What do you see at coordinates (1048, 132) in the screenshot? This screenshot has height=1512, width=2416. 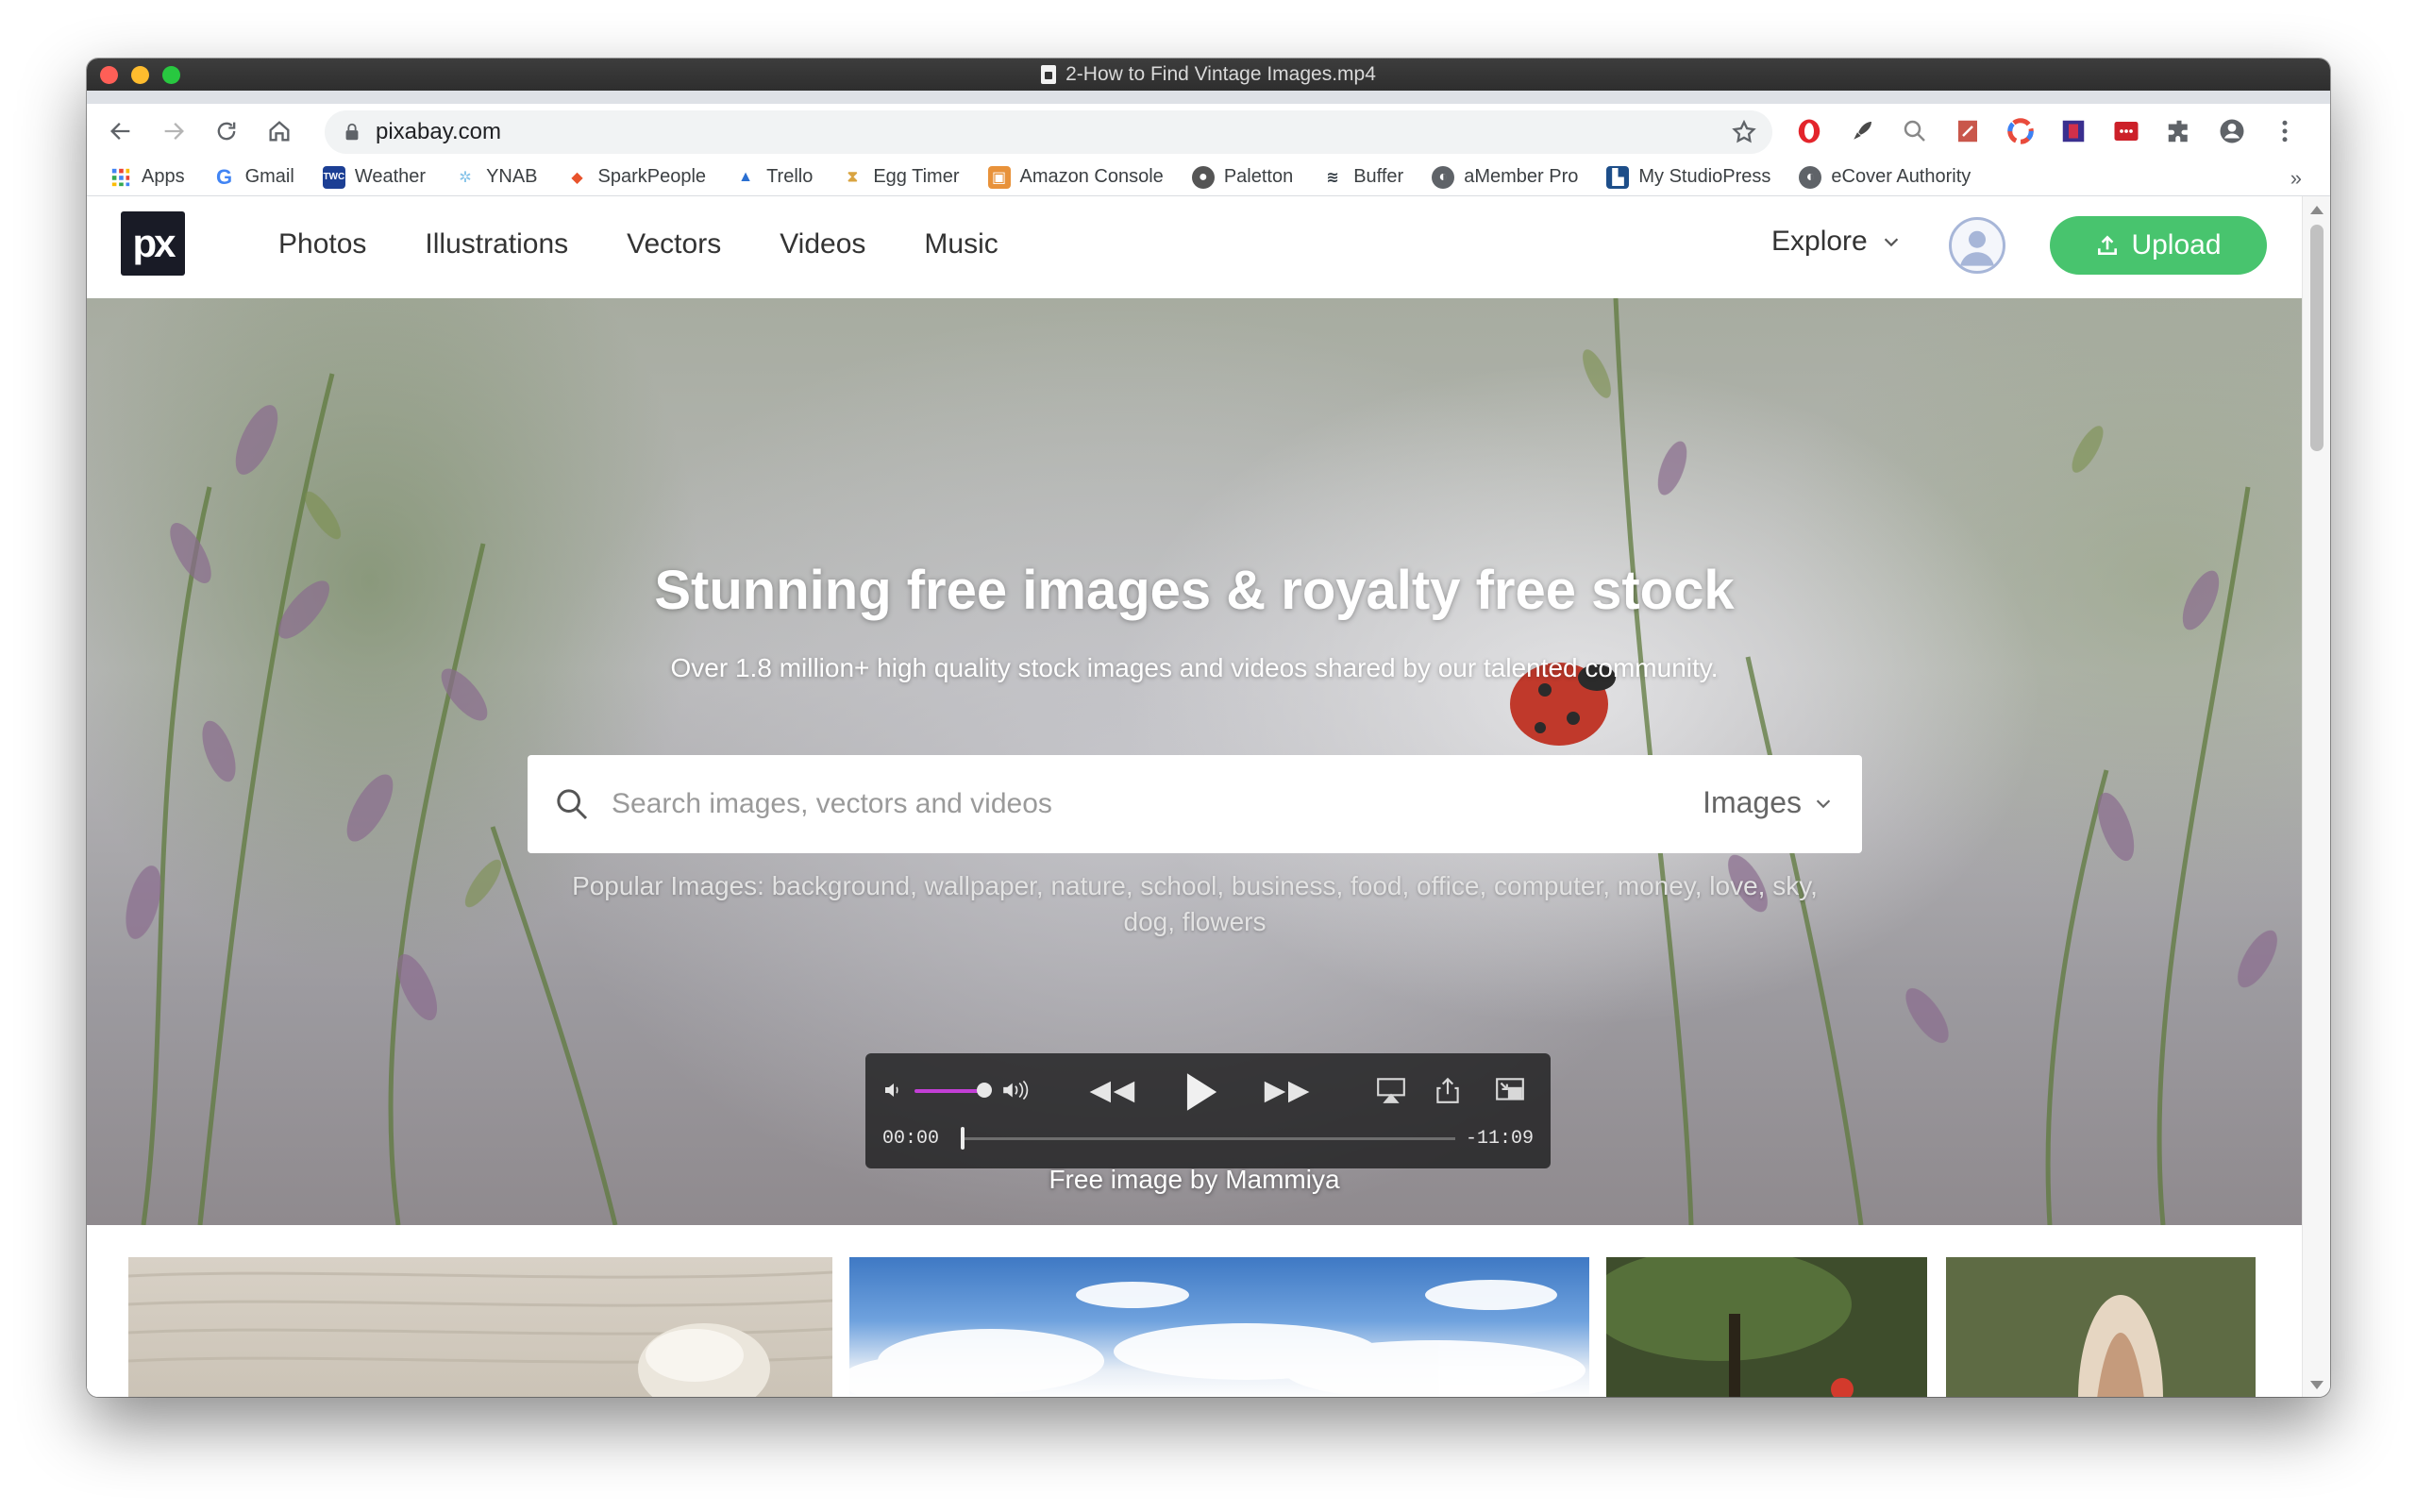 I see `address-bar: pixabay.com` at bounding box center [1048, 132].